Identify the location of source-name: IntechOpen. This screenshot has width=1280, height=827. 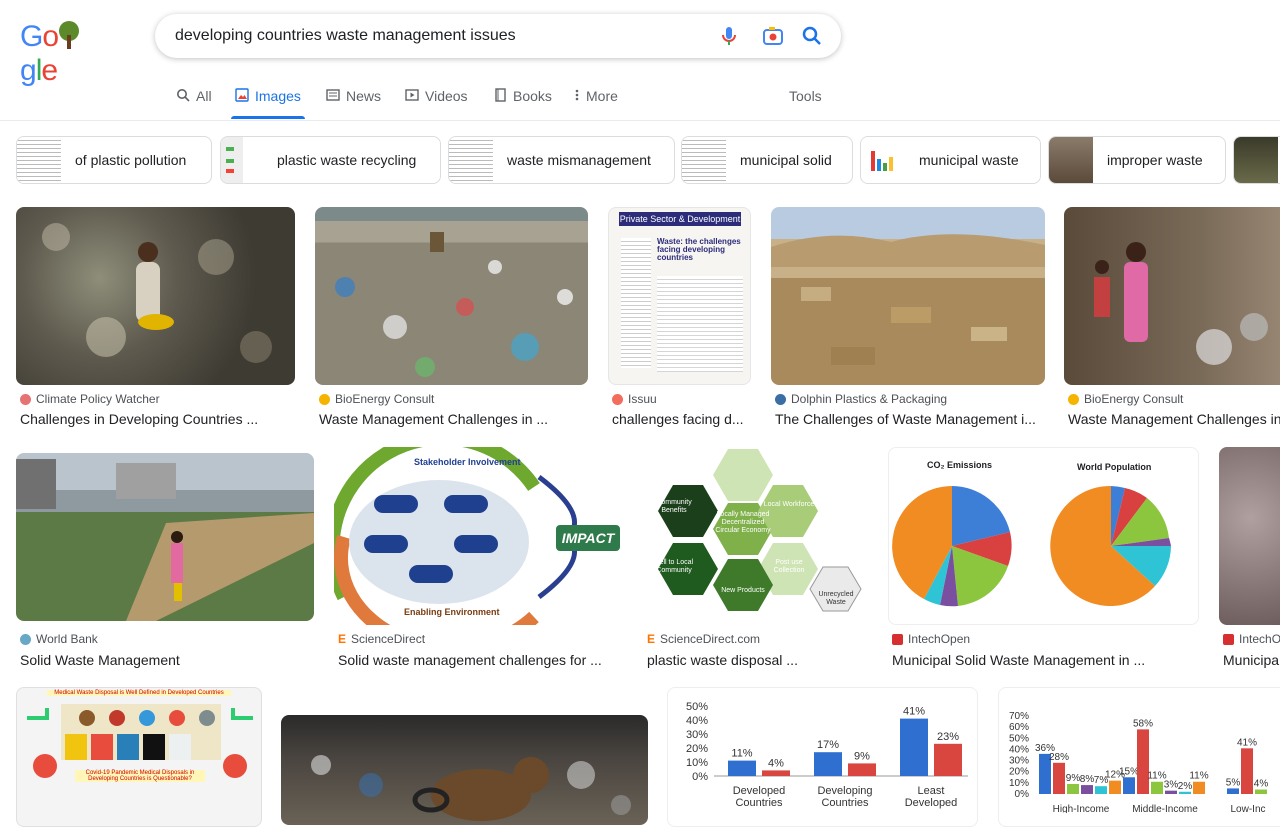
(939, 639).